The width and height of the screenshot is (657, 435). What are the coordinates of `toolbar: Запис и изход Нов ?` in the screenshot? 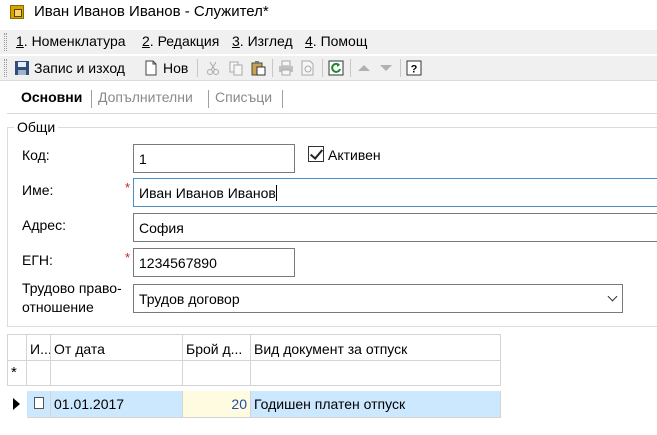 It's located at (328, 68).